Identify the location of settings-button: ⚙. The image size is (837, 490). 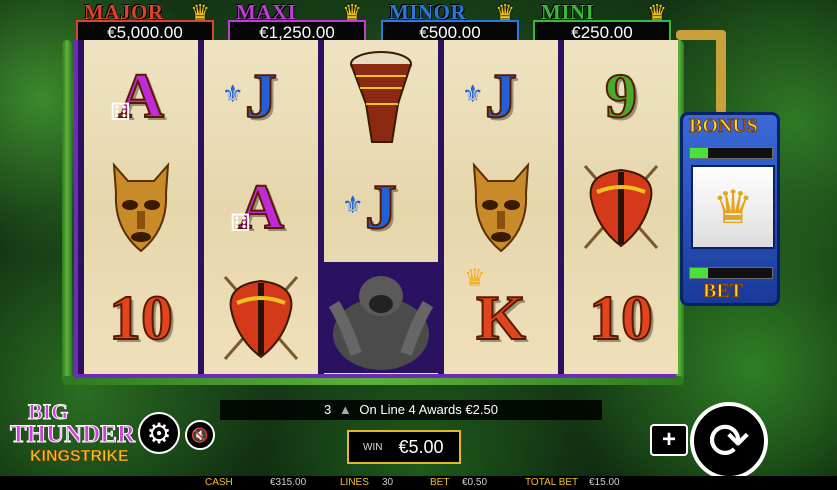
(159, 433).